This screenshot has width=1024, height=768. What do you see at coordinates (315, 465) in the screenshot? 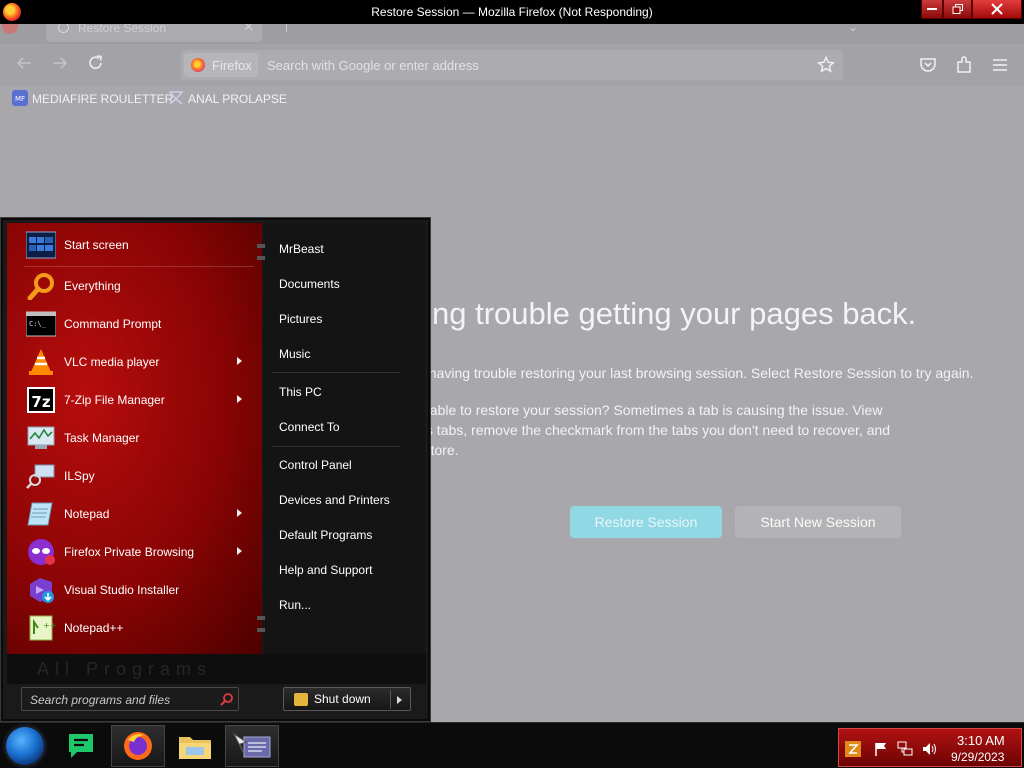
I see `start-link-control-panel: Control Panel` at bounding box center [315, 465].